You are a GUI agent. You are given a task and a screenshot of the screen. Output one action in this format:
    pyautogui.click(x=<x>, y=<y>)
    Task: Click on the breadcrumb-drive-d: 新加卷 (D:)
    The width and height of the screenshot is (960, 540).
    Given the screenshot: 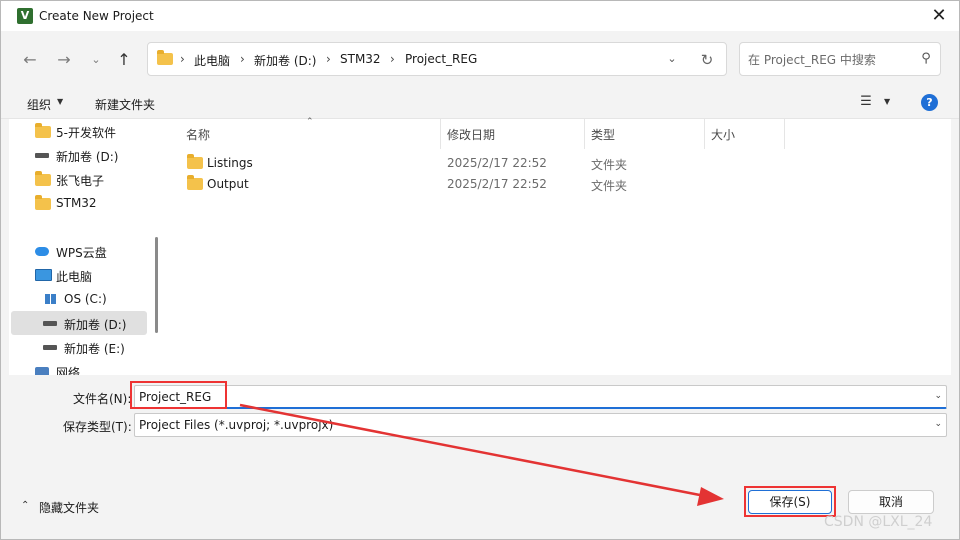 What is the action you would take?
    pyautogui.click(x=285, y=60)
    